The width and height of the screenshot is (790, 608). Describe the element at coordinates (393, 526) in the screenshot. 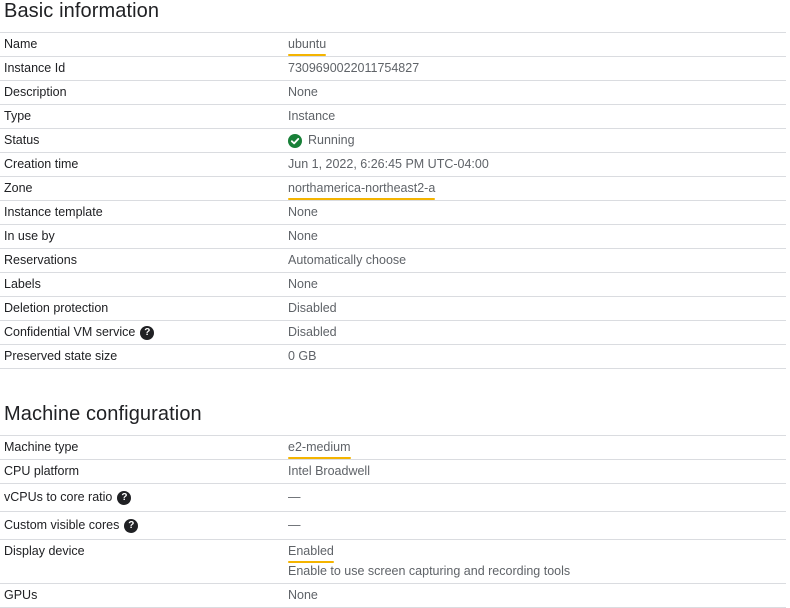

I see `row-custom-visible-cores: Custom visible cores ? —` at that location.